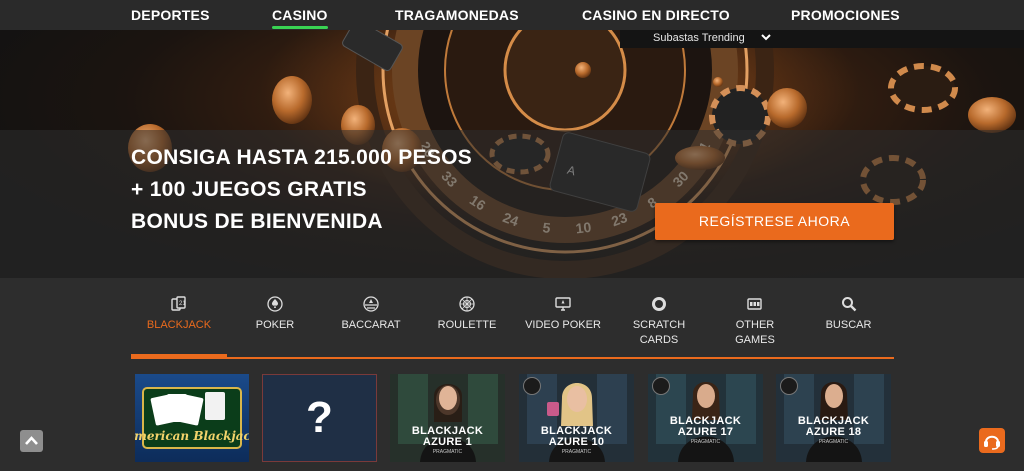  What do you see at coordinates (659, 318) in the screenshot?
I see `tab-scratch-cards: SCRATCH CARDS` at bounding box center [659, 318].